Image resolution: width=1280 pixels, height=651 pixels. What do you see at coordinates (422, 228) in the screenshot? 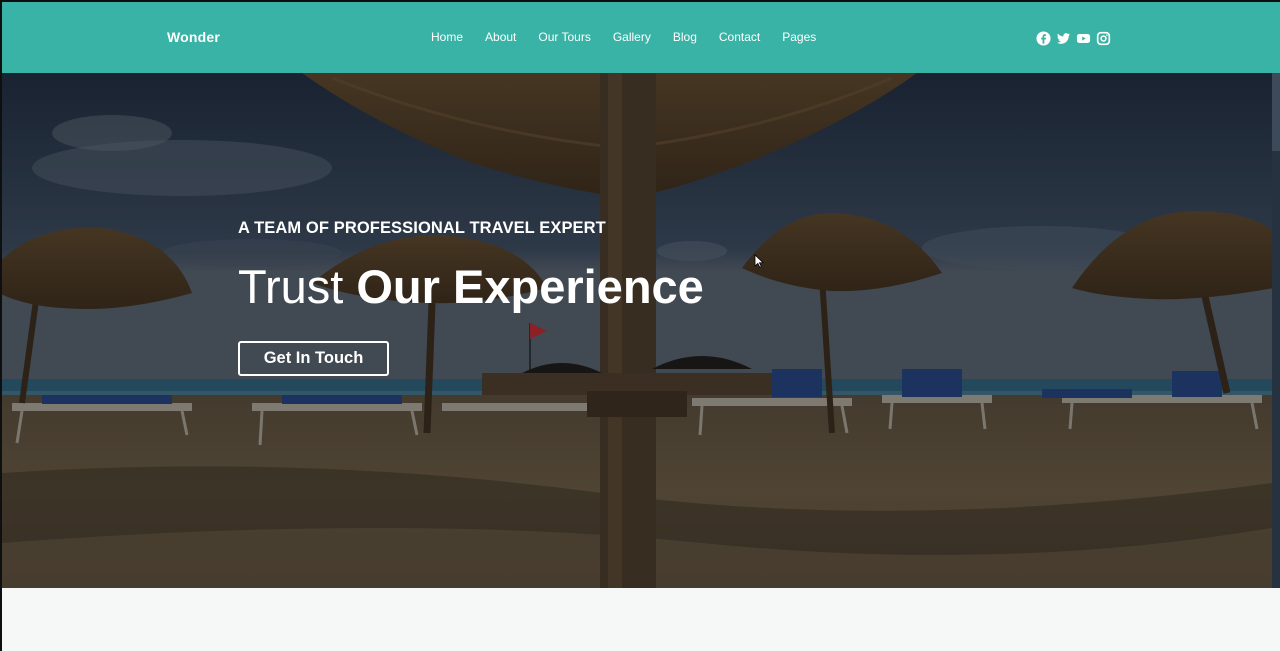
I see `hero-kicker: A TEAM OF PROFESSIONAL TRAVEL EXPERT` at bounding box center [422, 228].